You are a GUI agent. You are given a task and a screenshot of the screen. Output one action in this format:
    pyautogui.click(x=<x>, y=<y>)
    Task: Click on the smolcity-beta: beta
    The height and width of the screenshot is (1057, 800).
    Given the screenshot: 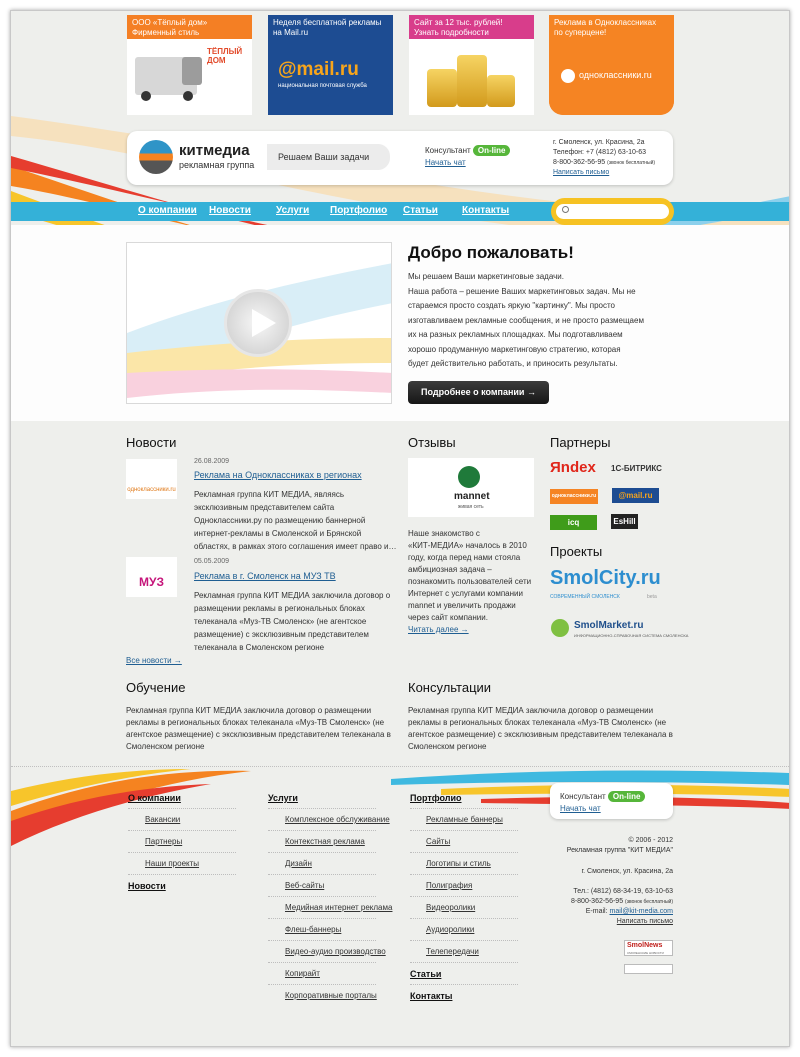 What is the action you would take?
    pyautogui.click(x=652, y=597)
    